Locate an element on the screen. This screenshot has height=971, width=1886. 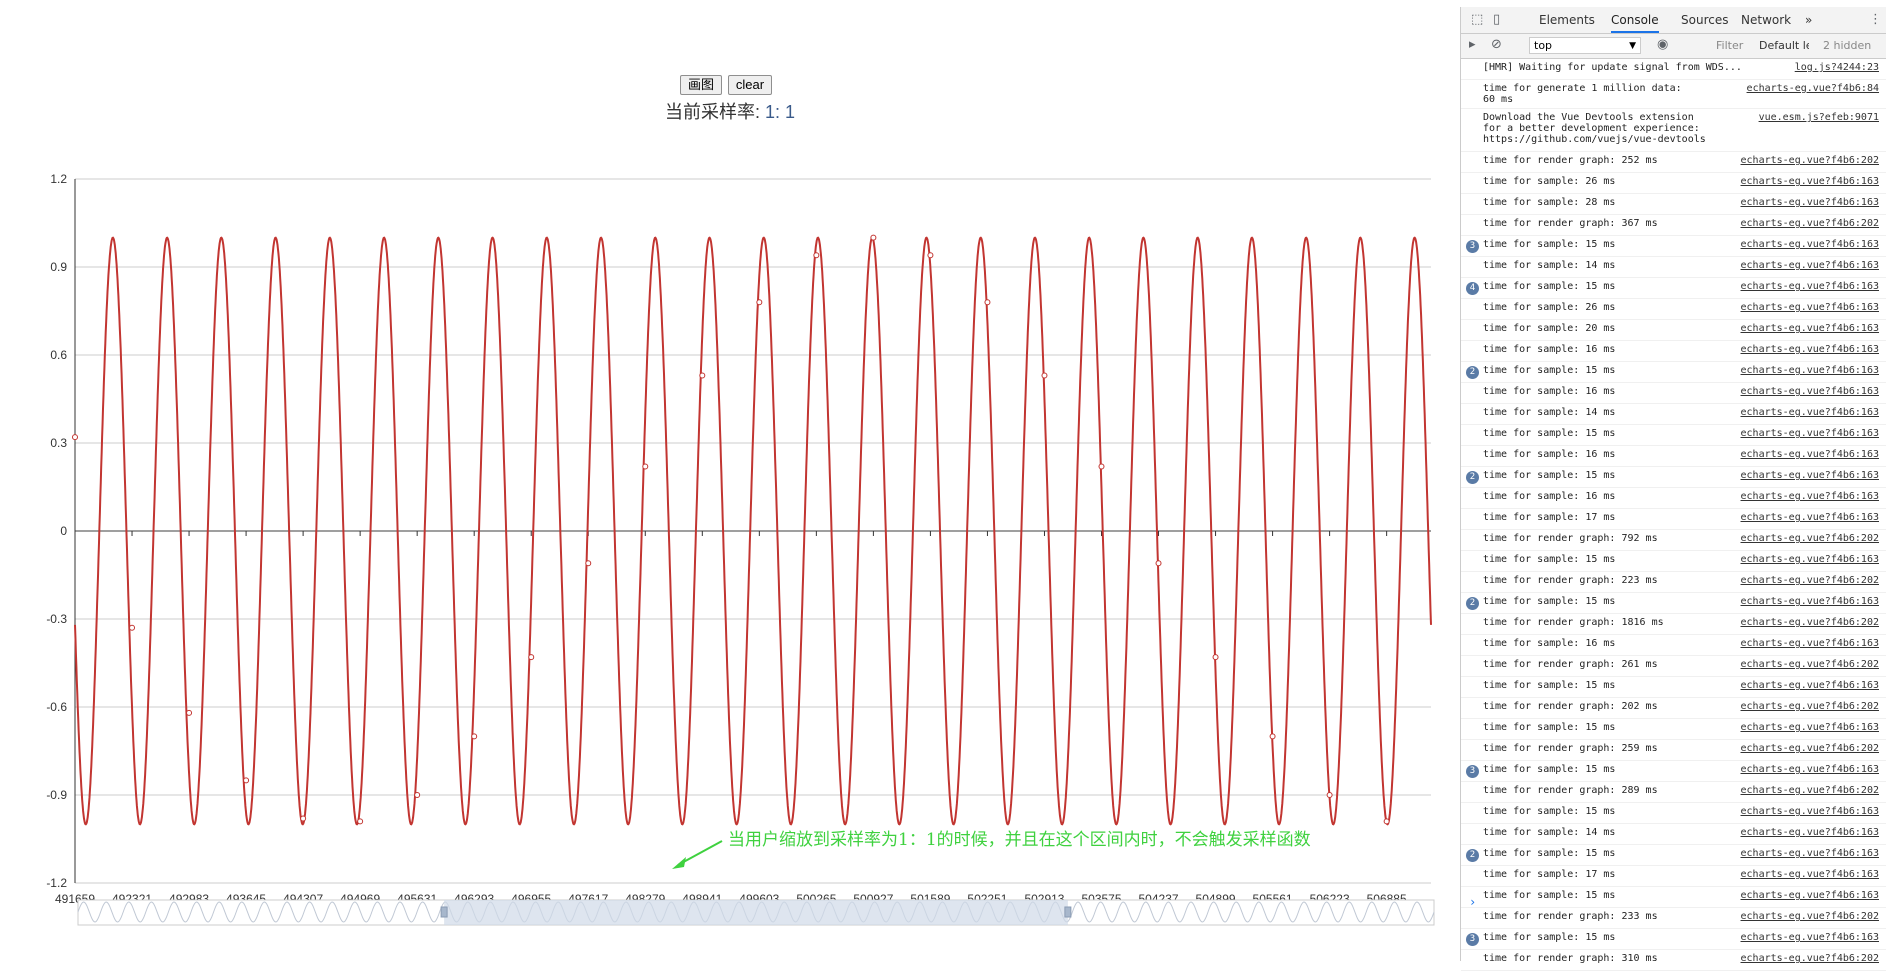
datazoom-end-handle is located at coordinates (1068, 912).